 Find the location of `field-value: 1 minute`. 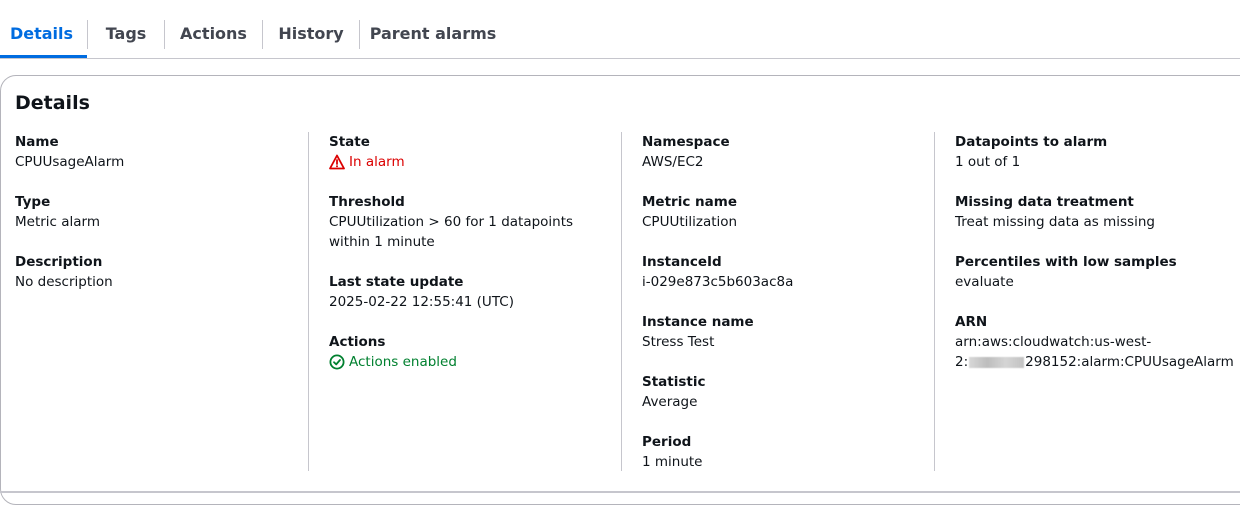

field-value: 1 minute is located at coordinates (672, 462).